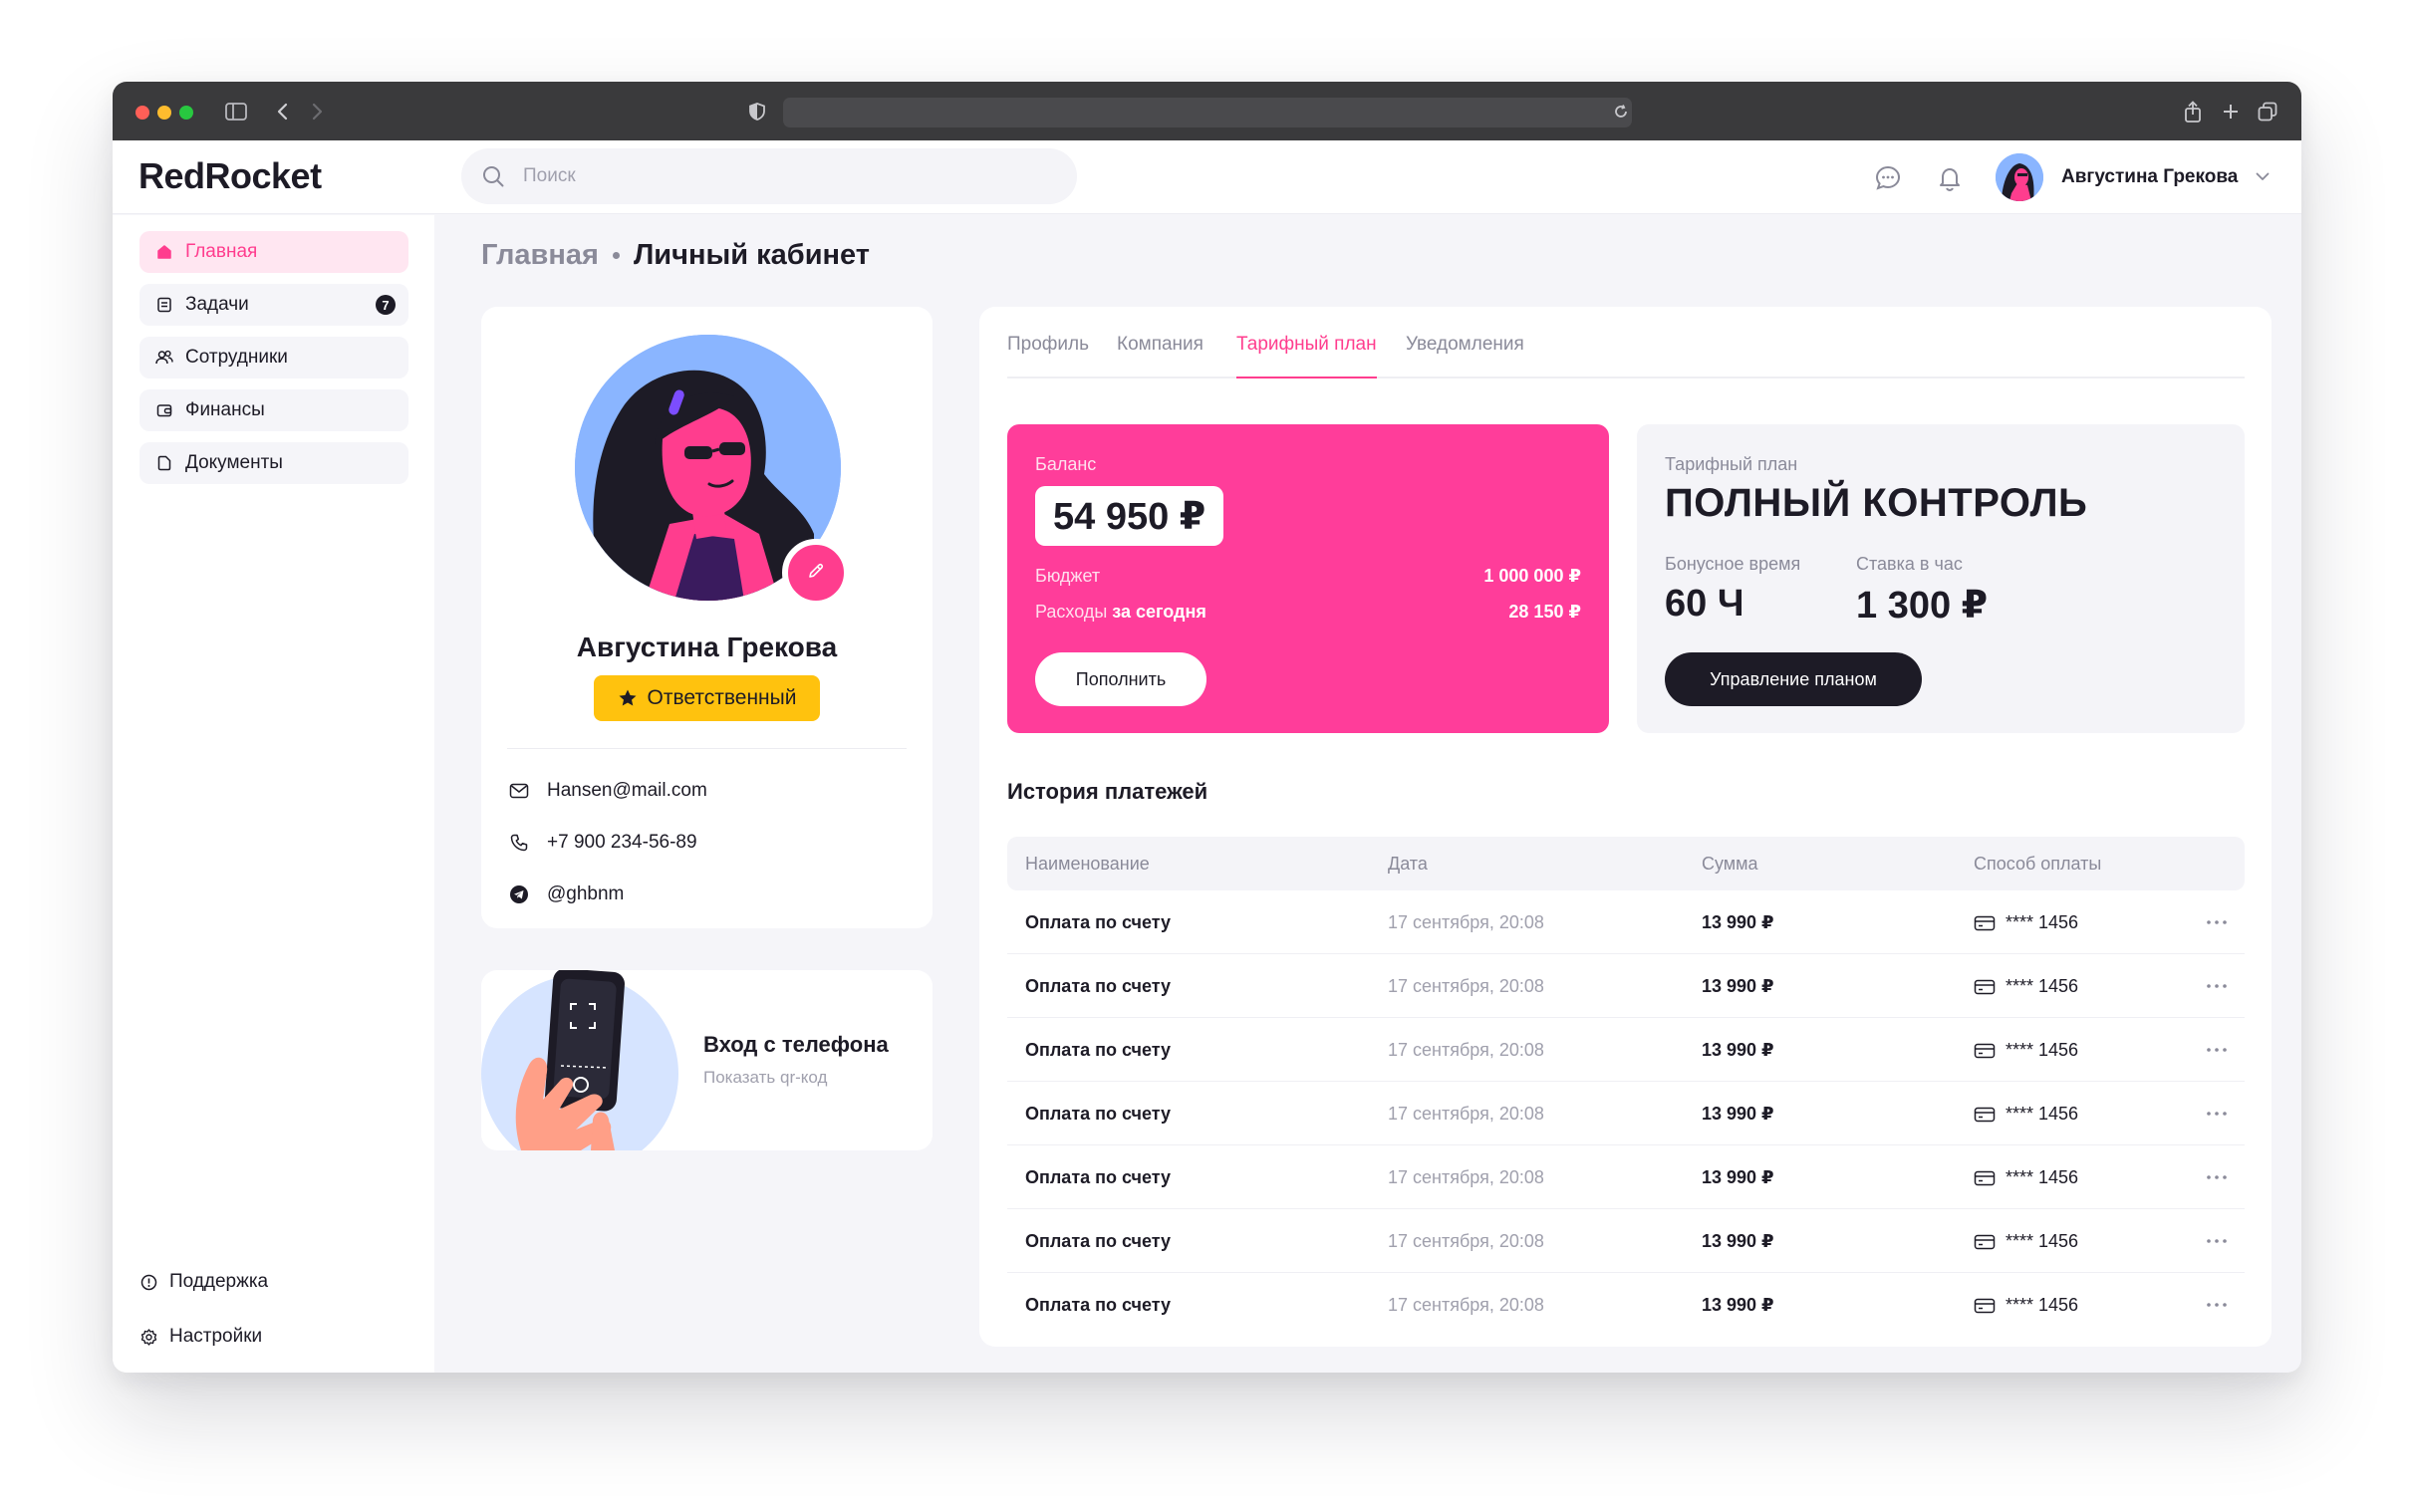 This screenshot has width=2409, height=1512. I want to click on sidebar-toggle-icon, so click(236, 112).